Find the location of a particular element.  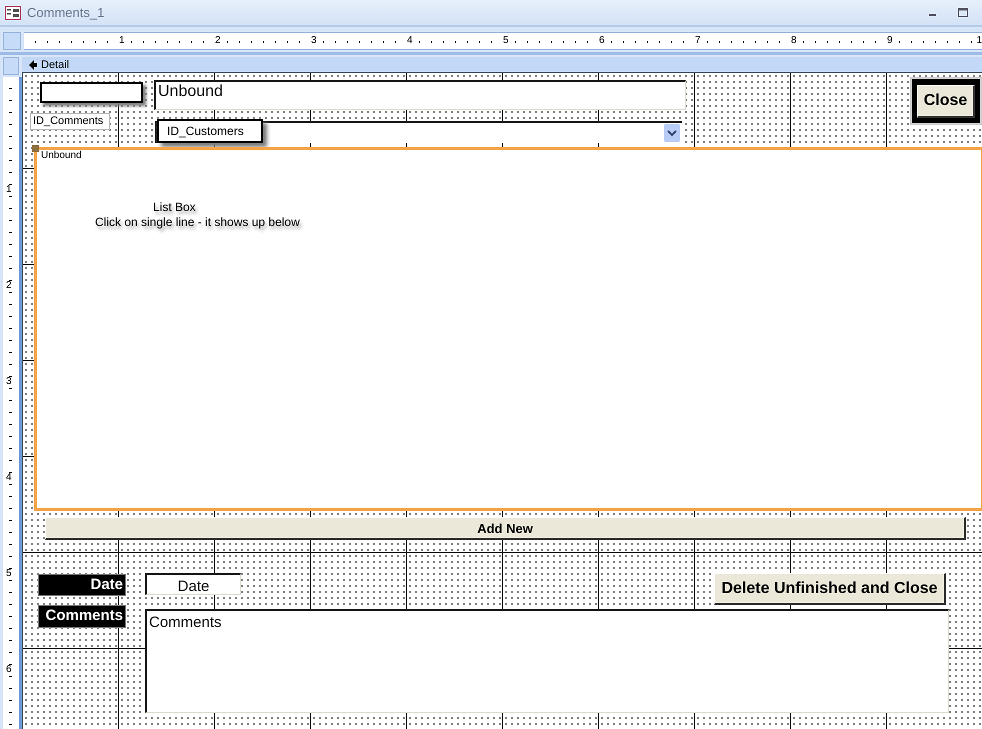

ruler-number: 7 is located at coordinates (698, 40).